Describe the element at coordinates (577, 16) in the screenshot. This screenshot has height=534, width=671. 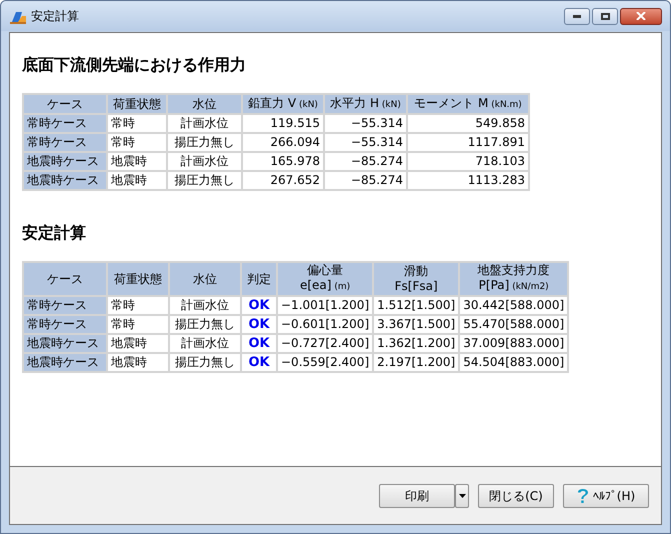
I see `minimize-button` at that location.